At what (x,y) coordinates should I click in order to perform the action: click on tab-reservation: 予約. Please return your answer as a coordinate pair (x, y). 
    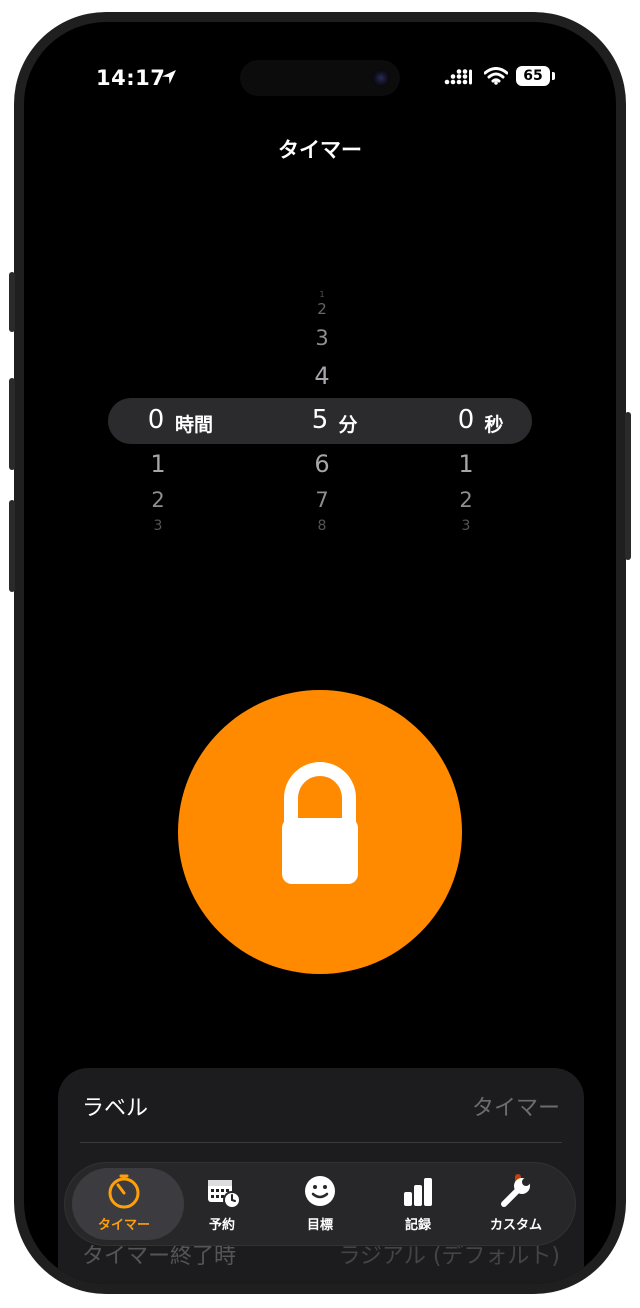
    Looking at the image, I should click on (222, 1204).